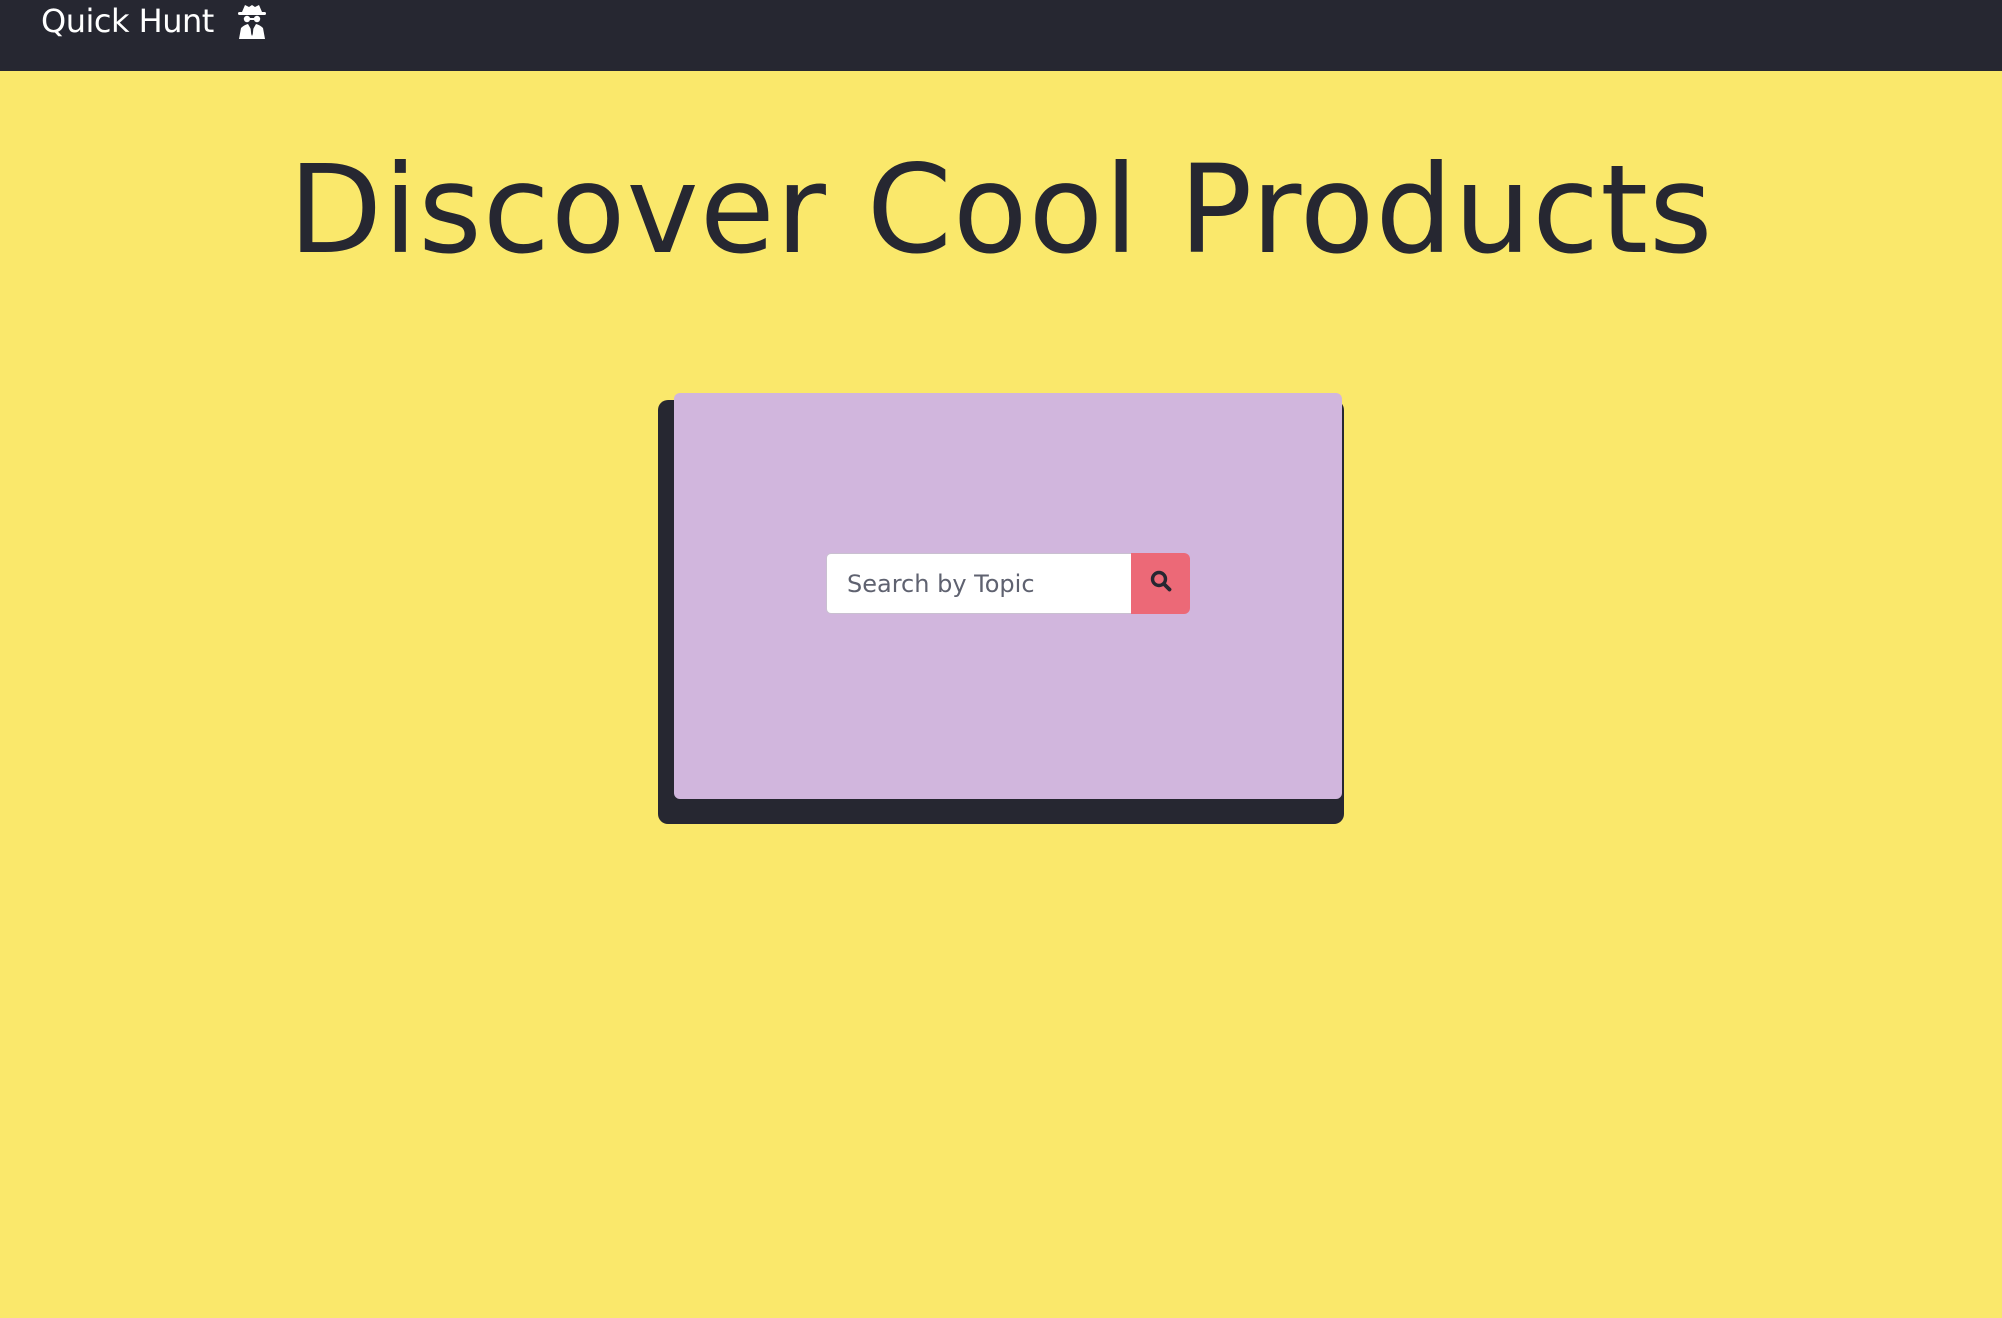  I want to click on brand-link: Quick Hunt, so click(154, 21).